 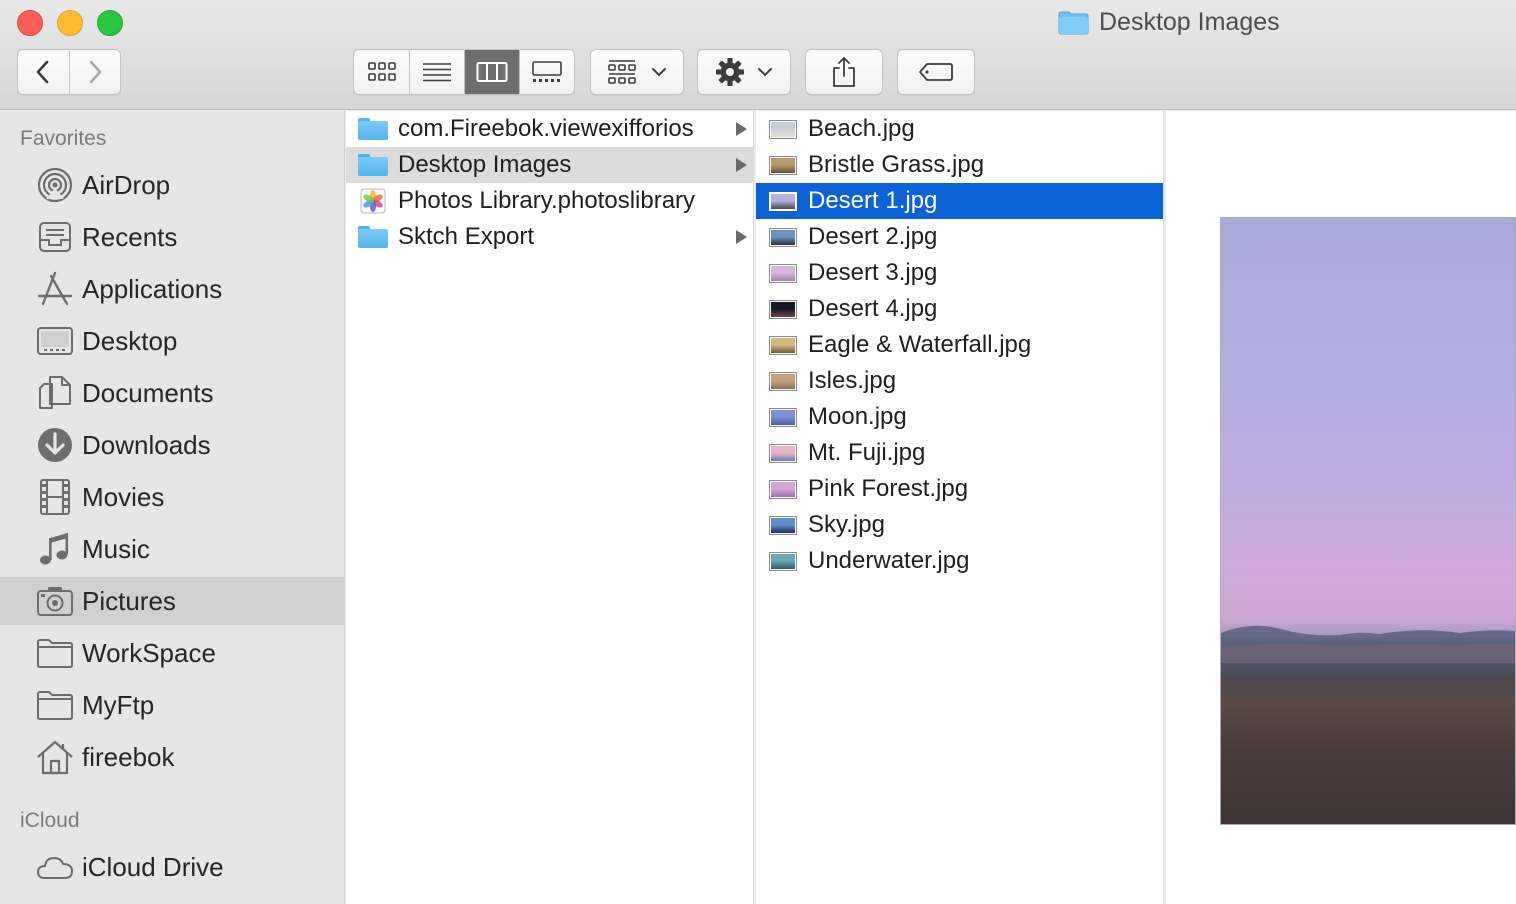 What do you see at coordinates (55, 185) in the screenshot?
I see `airdrop-icon` at bounding box center [55, 185].